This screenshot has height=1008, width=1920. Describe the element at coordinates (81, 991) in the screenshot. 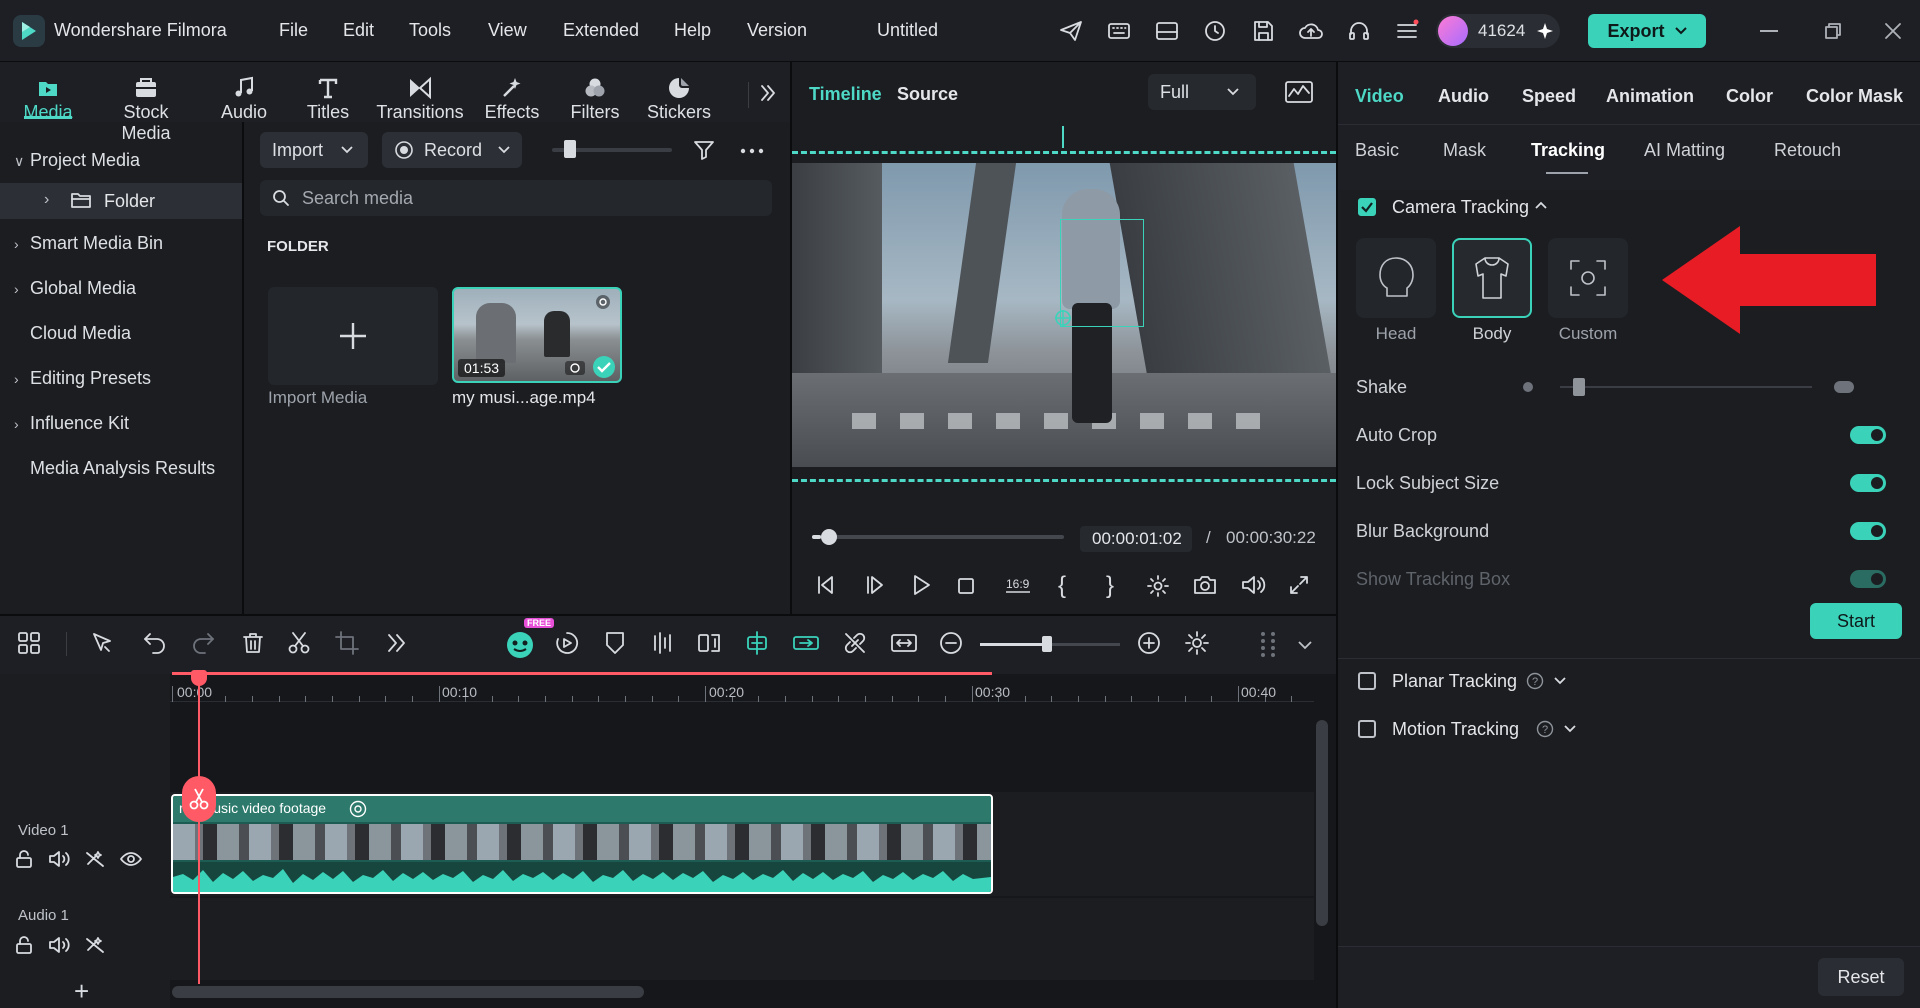

I see `add-track-button: +` at that location.